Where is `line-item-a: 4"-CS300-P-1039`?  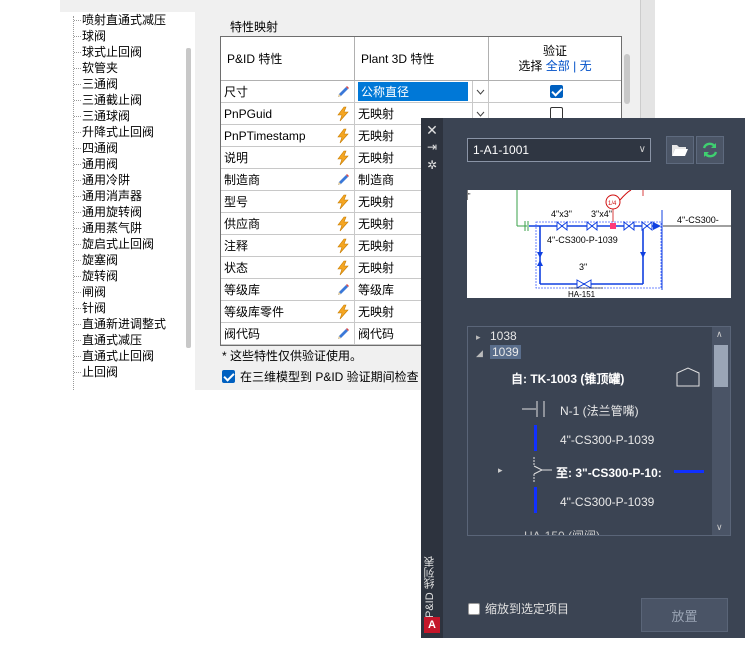 line-item-a: 4"-CS300-P-1039 is located at coordinates (607, 440).